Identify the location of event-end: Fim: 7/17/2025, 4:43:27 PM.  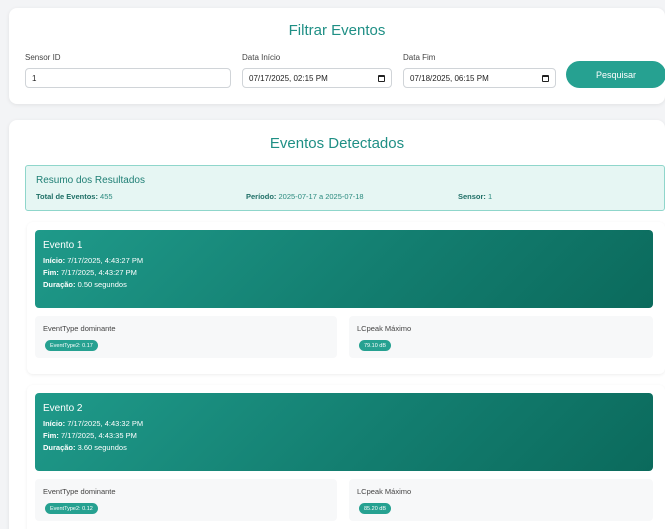
(90, 272).